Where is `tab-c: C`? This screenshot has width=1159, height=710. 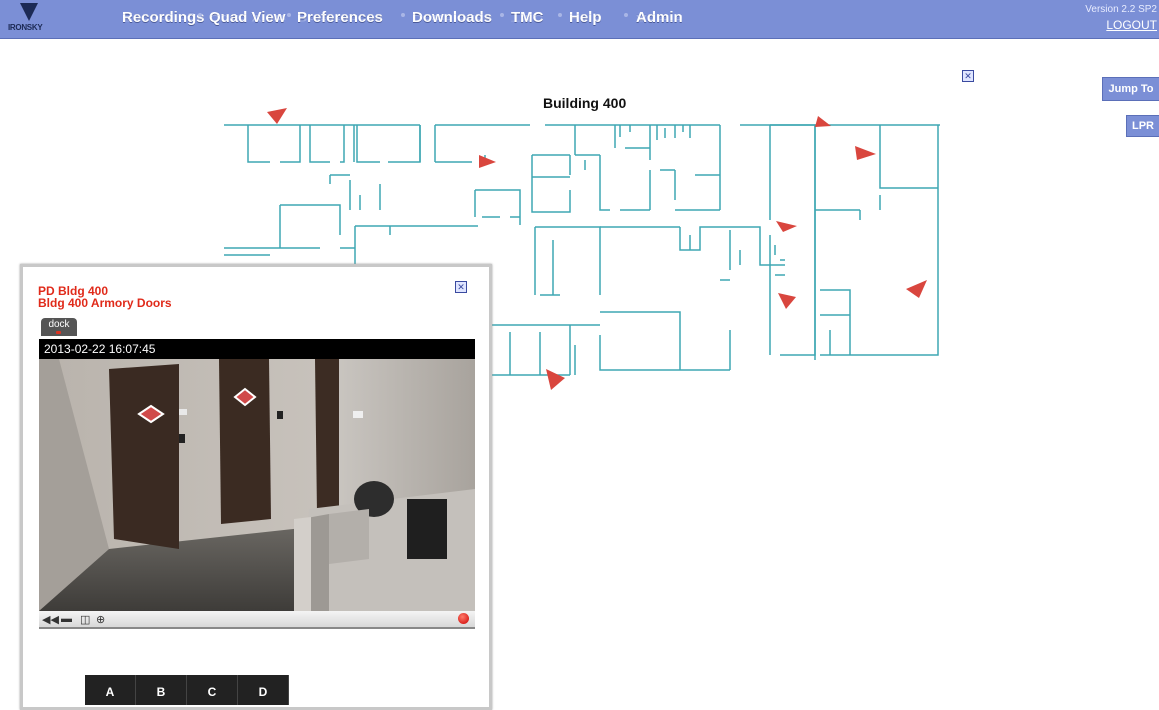
tab-c: C is located at coordinates (212, 690).